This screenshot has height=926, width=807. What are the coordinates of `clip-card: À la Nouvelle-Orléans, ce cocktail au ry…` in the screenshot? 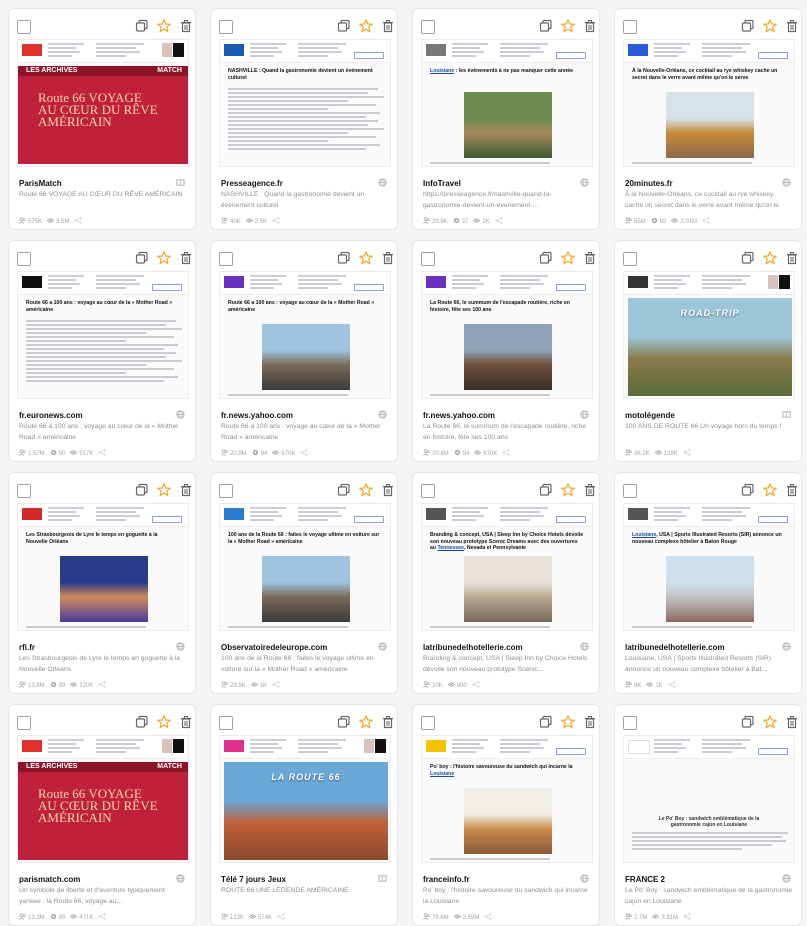 It's located at (708, 119).